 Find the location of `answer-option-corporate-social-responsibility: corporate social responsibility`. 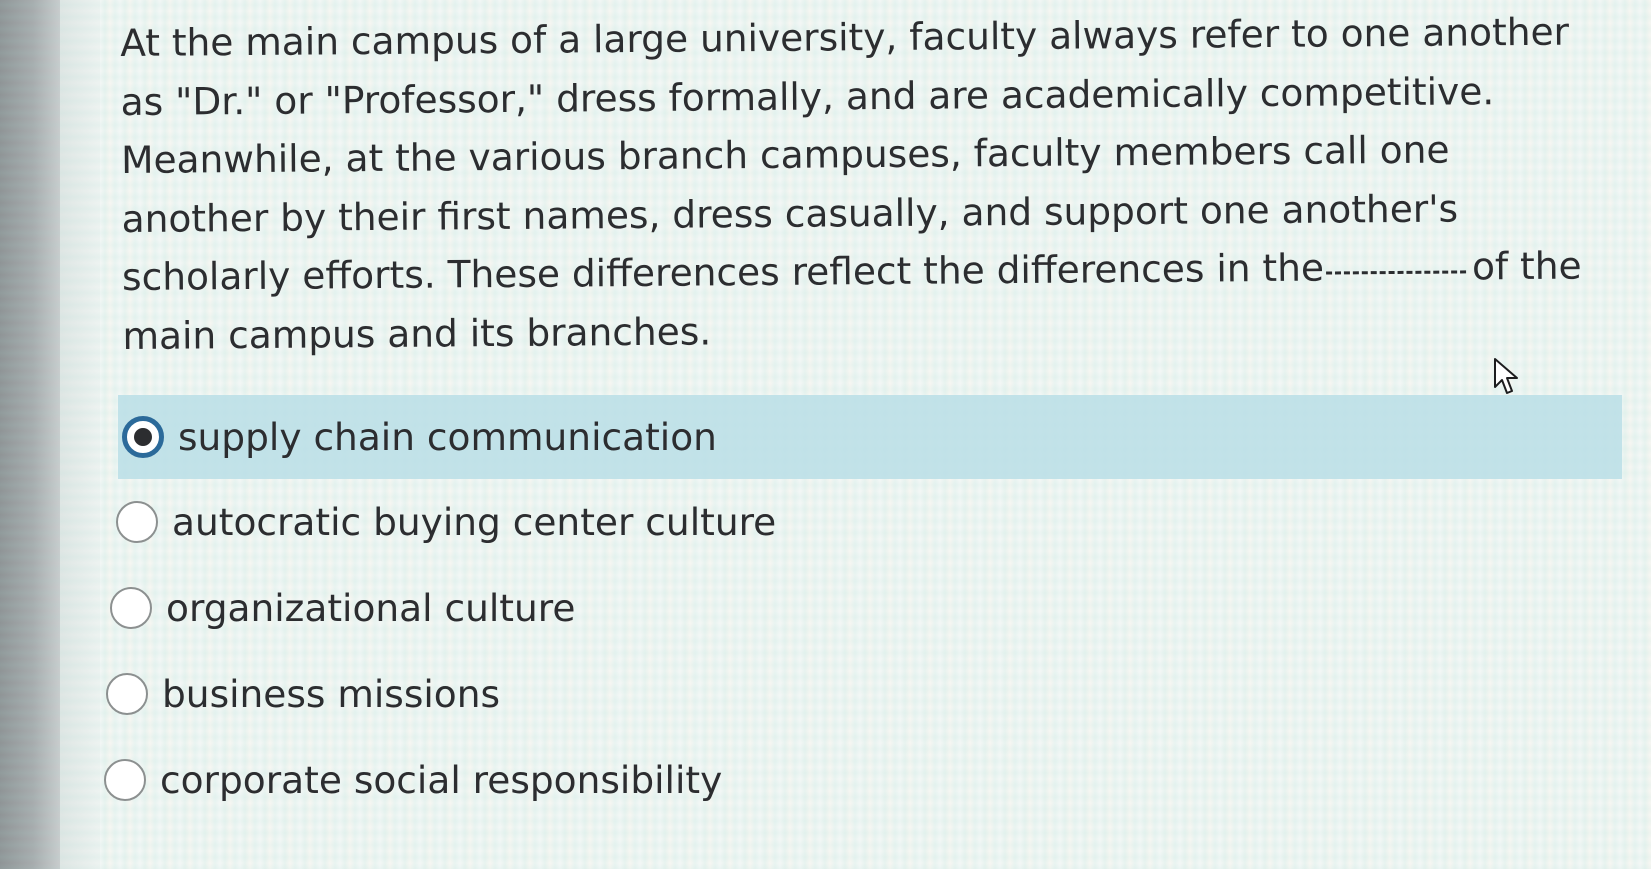

answer-option-corporate-social-responsibility: corporate social responsibility is located at coordinates (859, 780).